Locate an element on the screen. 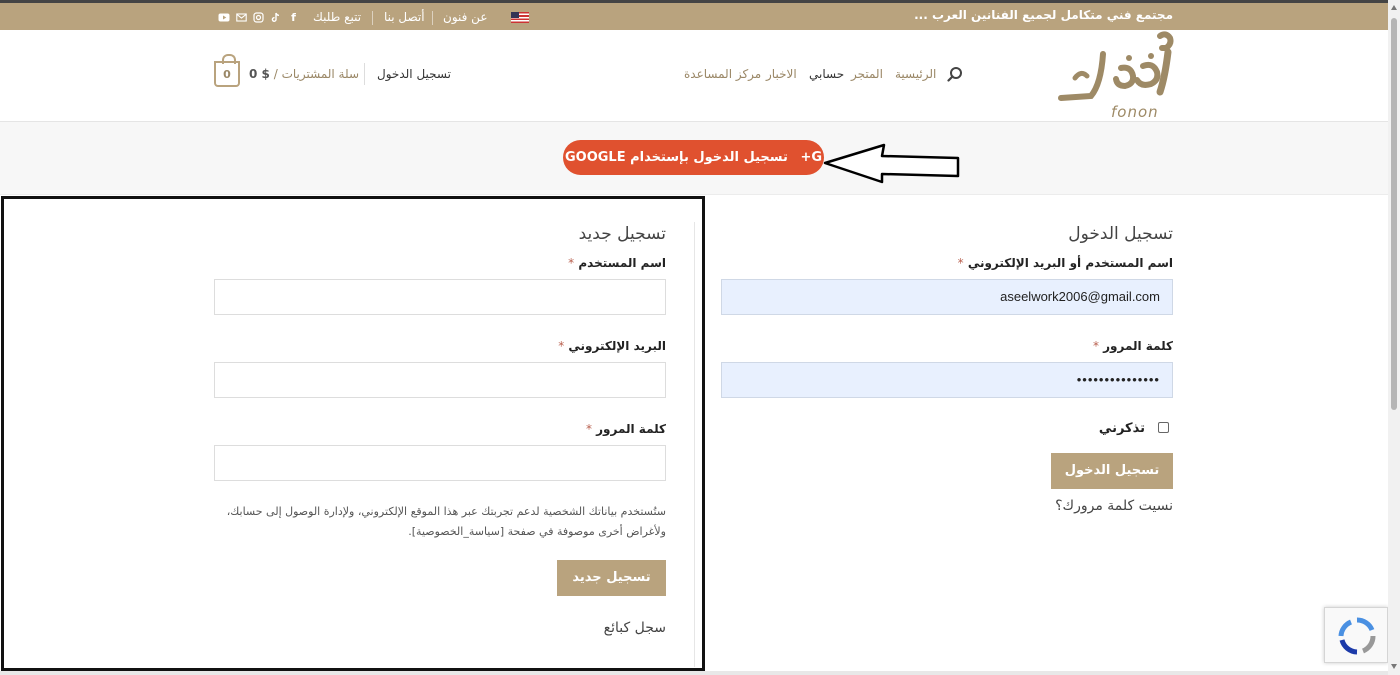 Image resolution: width=1400 pixels, height=675 pixels. contact-link: أتصل بنا is located at coordinates (404, 17).